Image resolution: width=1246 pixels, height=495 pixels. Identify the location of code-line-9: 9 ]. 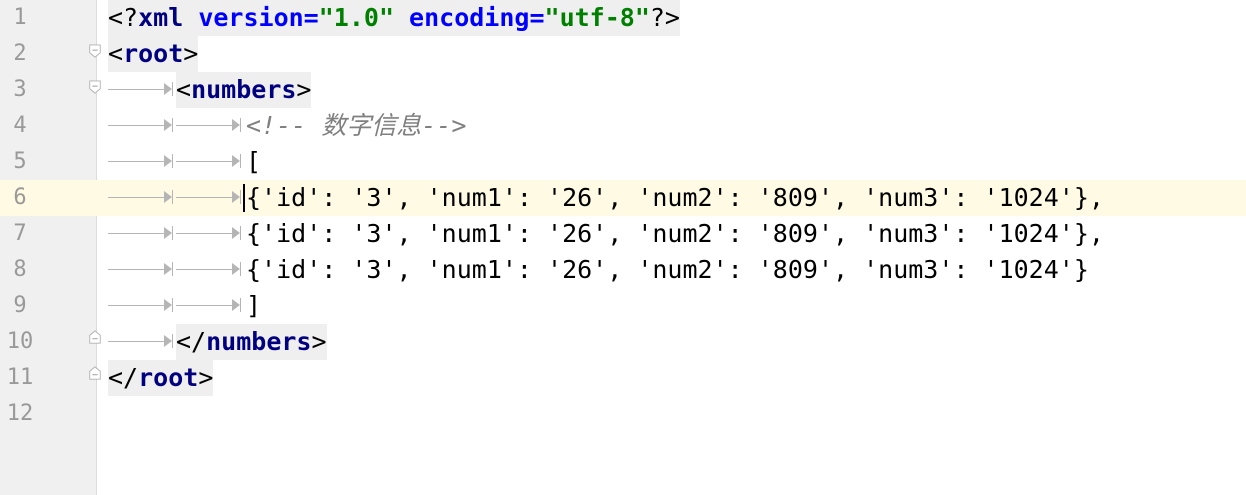
(623, 306).